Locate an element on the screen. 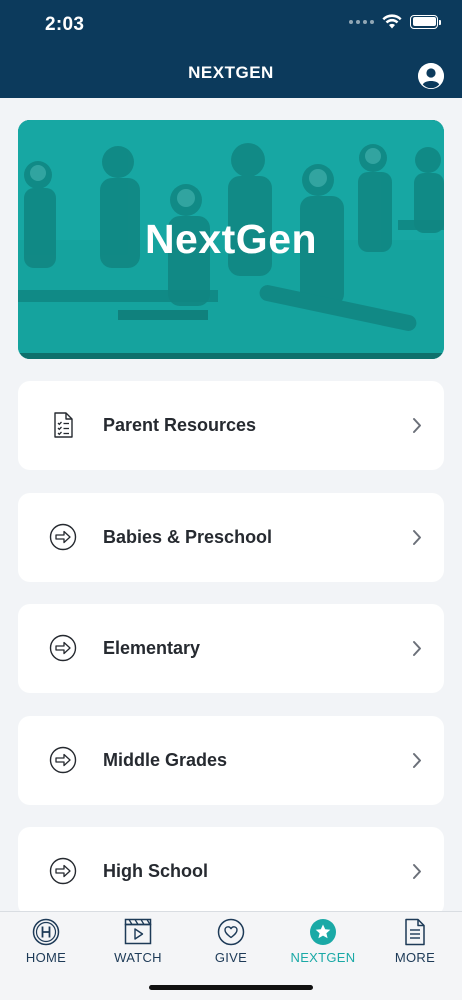 This screenshot has width=462, height=1000. tab-label: MORE is located at coordinates (415, 957).